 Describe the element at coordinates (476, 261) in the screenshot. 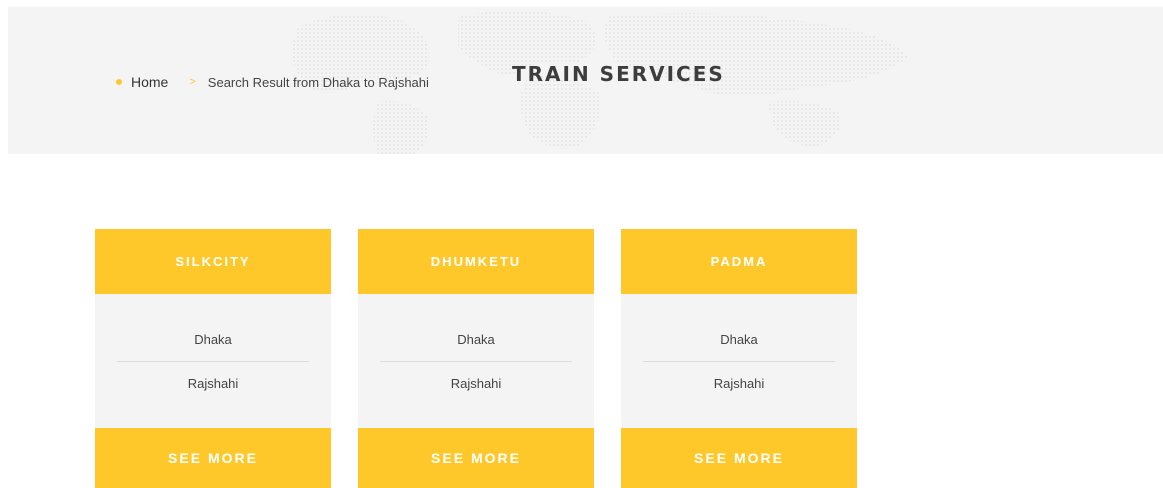

I see `train-name: DHUMKETU` at that location.